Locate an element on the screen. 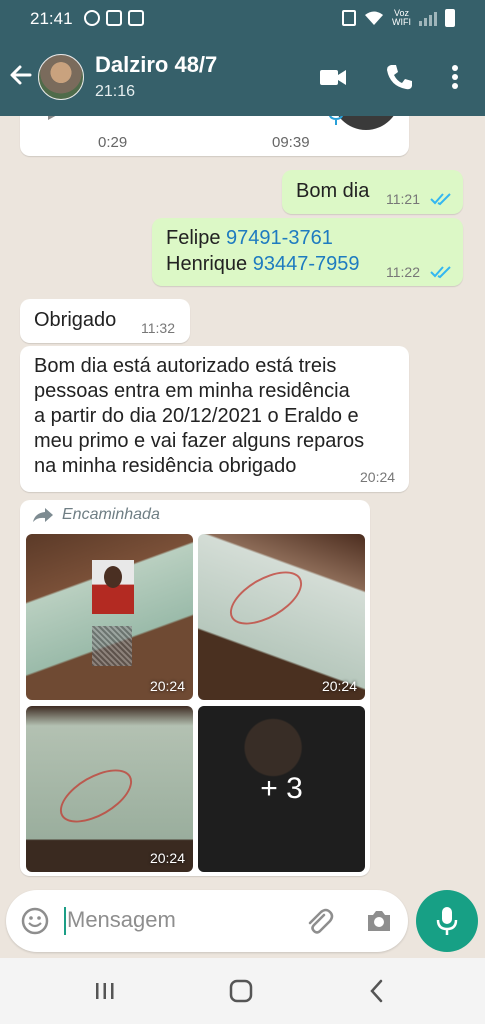  voice-message: 0:29 09:39 is located at coordinates (214, 136).